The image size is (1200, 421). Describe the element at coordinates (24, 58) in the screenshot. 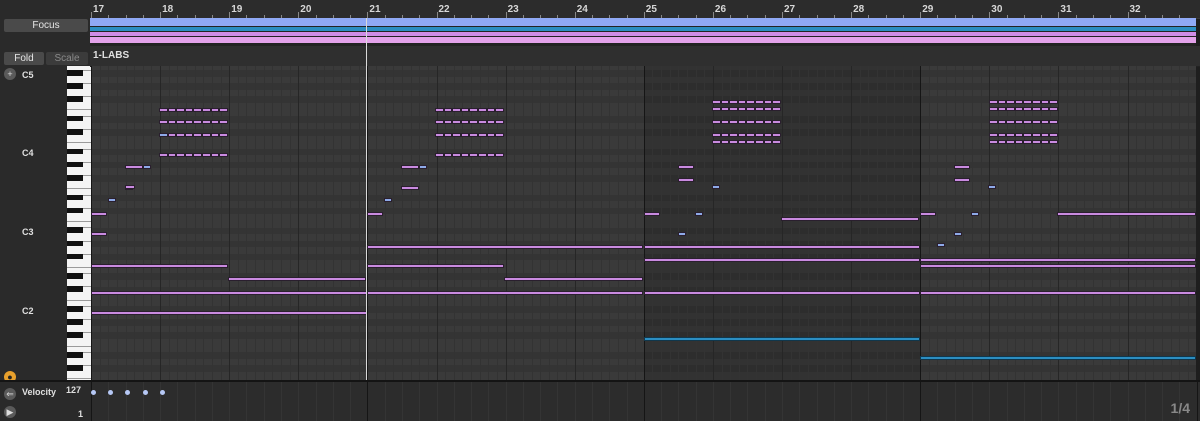

I see `fold-button: Fold` at that location.